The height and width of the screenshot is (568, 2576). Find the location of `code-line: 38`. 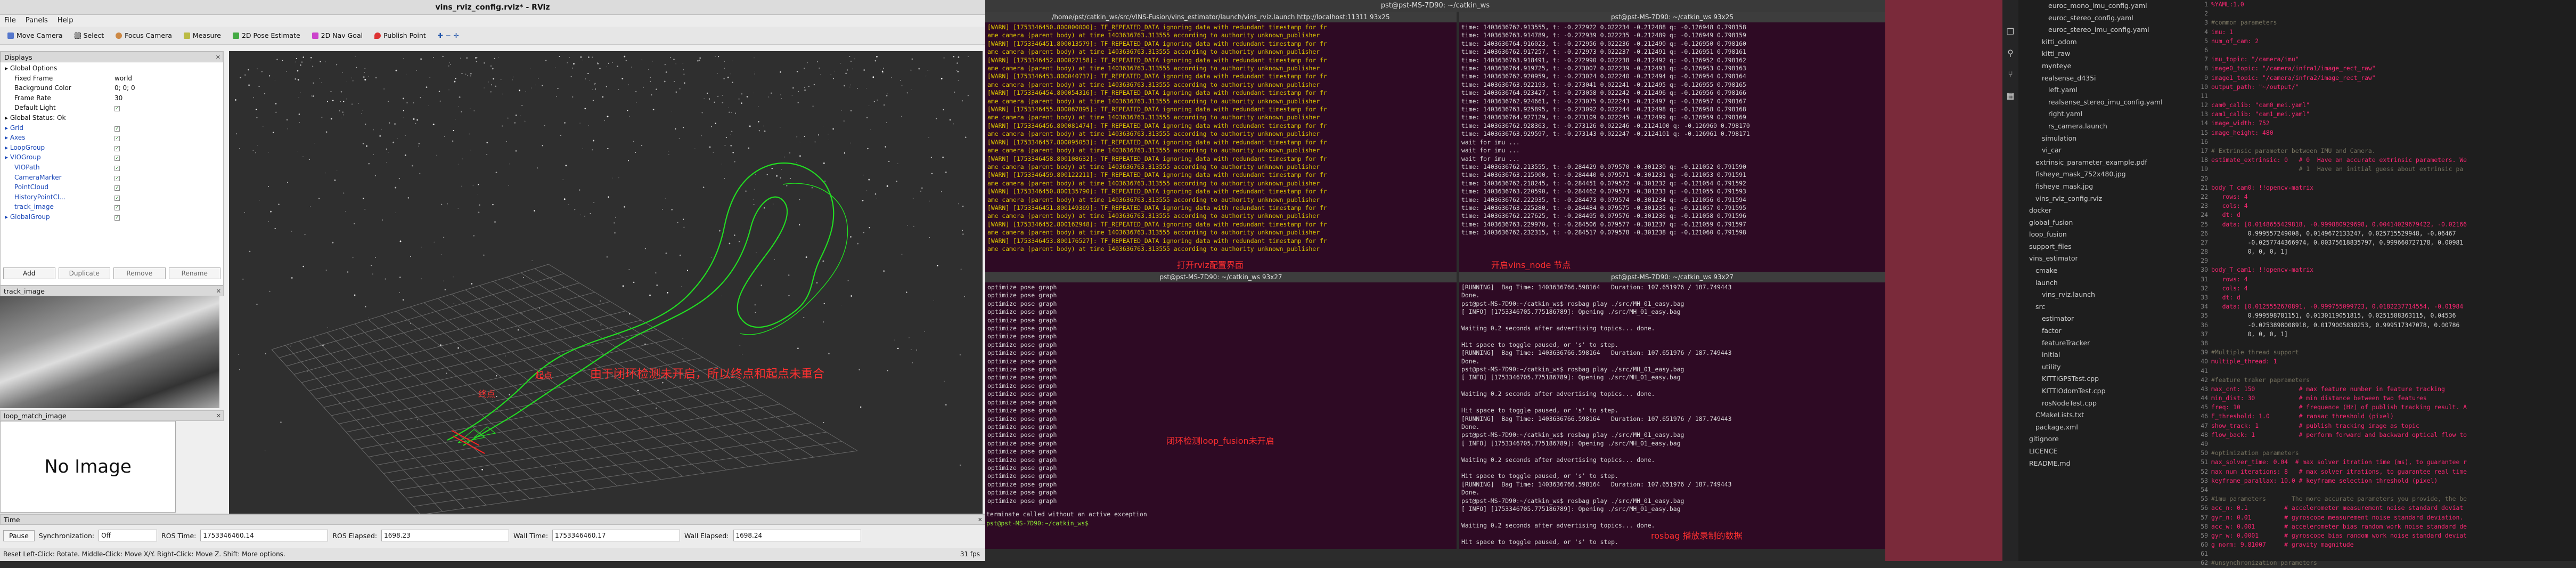

code-line: 38 is located at coordinates (2385, 344).